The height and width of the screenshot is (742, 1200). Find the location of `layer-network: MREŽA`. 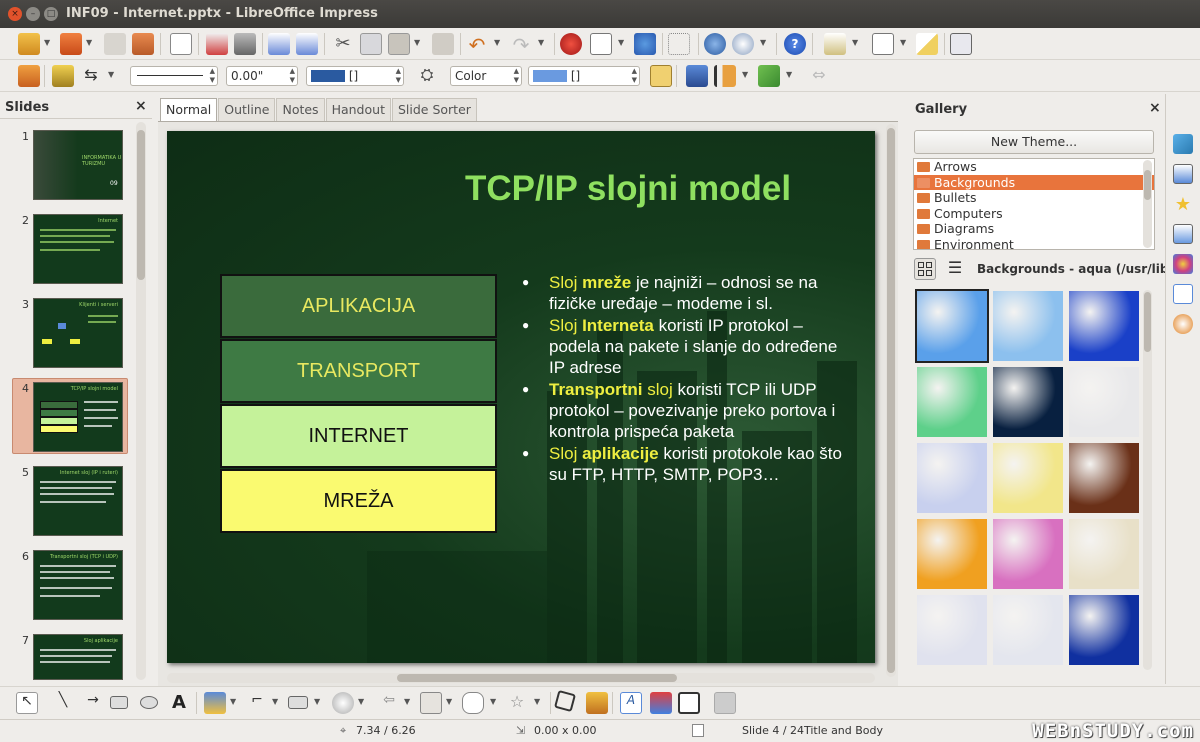

layer-network: MREŽA is located at coordinates (358, 501).